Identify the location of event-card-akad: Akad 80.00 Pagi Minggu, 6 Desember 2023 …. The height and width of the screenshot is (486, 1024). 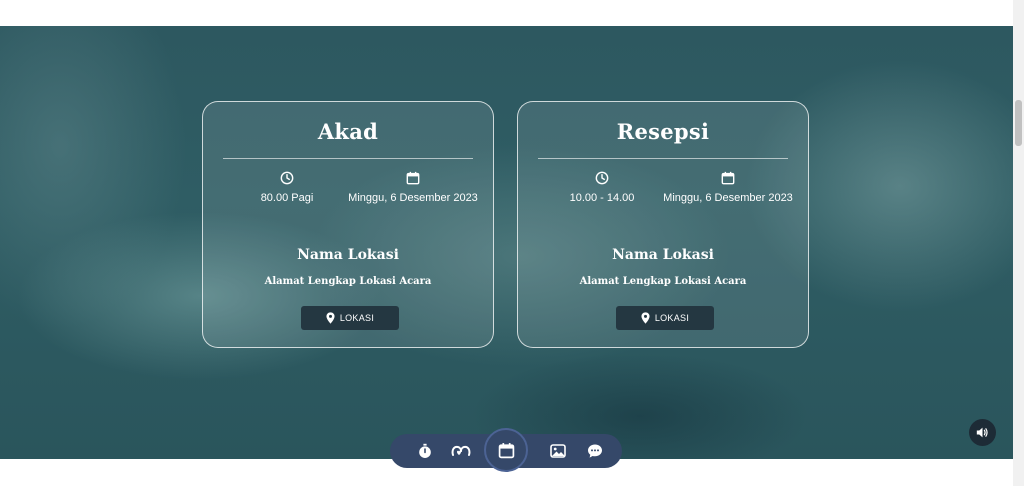
(348, 224).